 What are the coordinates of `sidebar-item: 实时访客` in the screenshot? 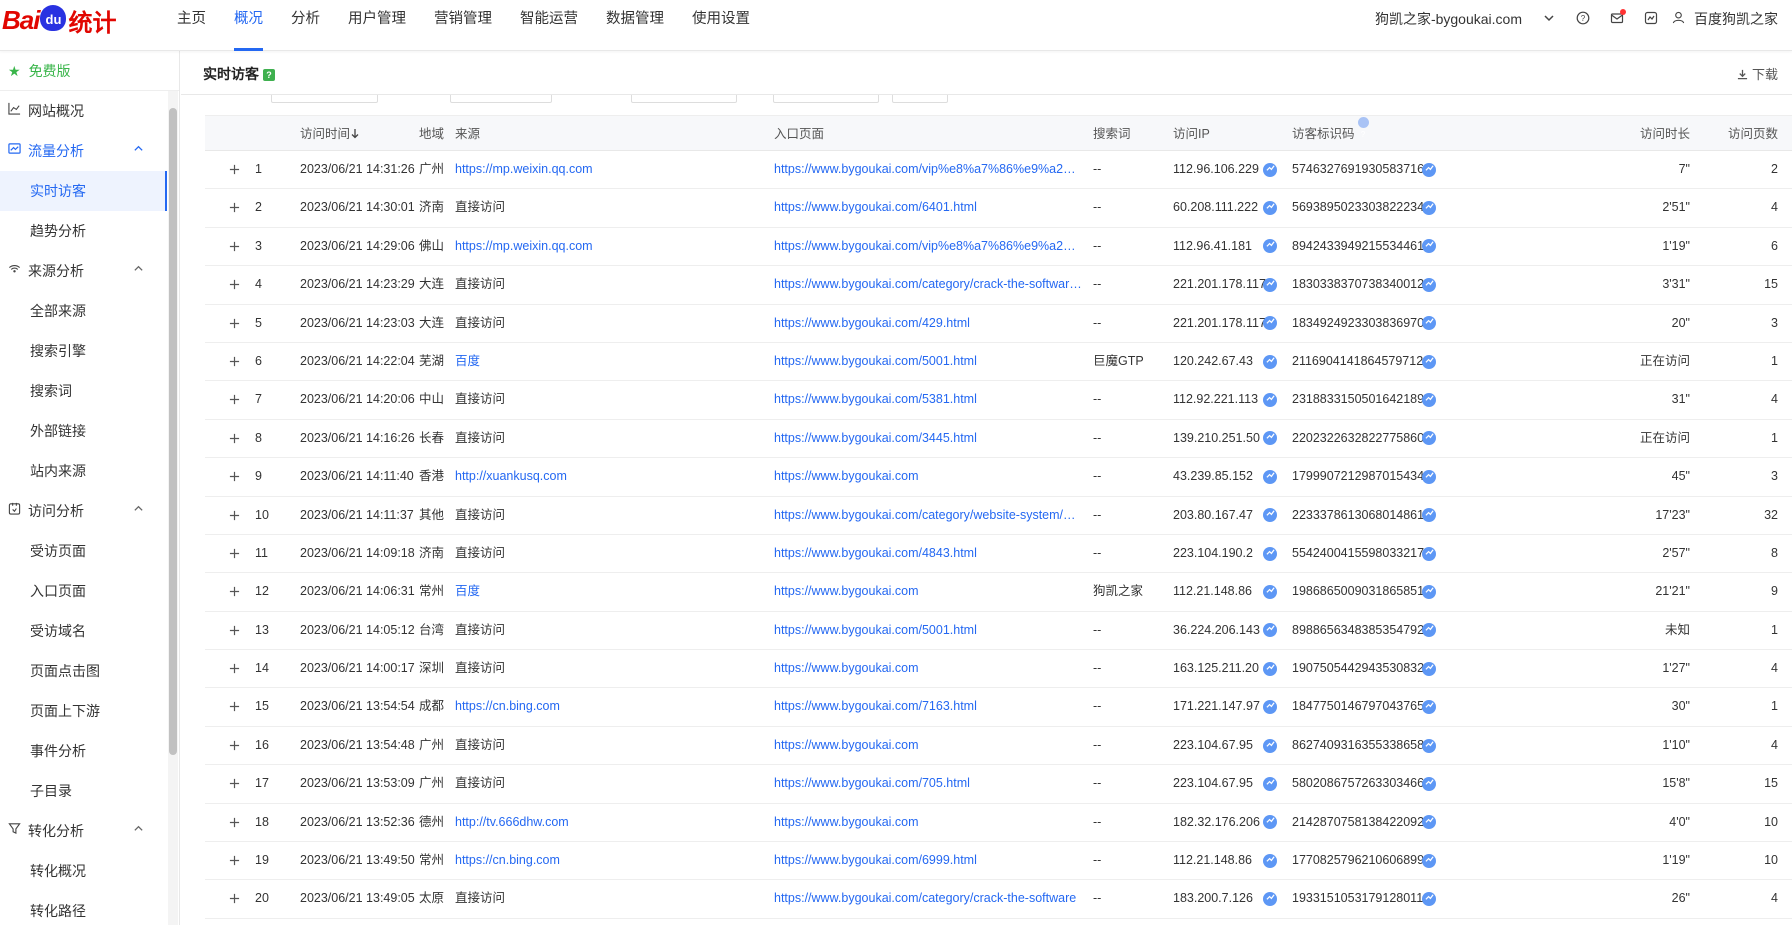 It's located at (83, 191).